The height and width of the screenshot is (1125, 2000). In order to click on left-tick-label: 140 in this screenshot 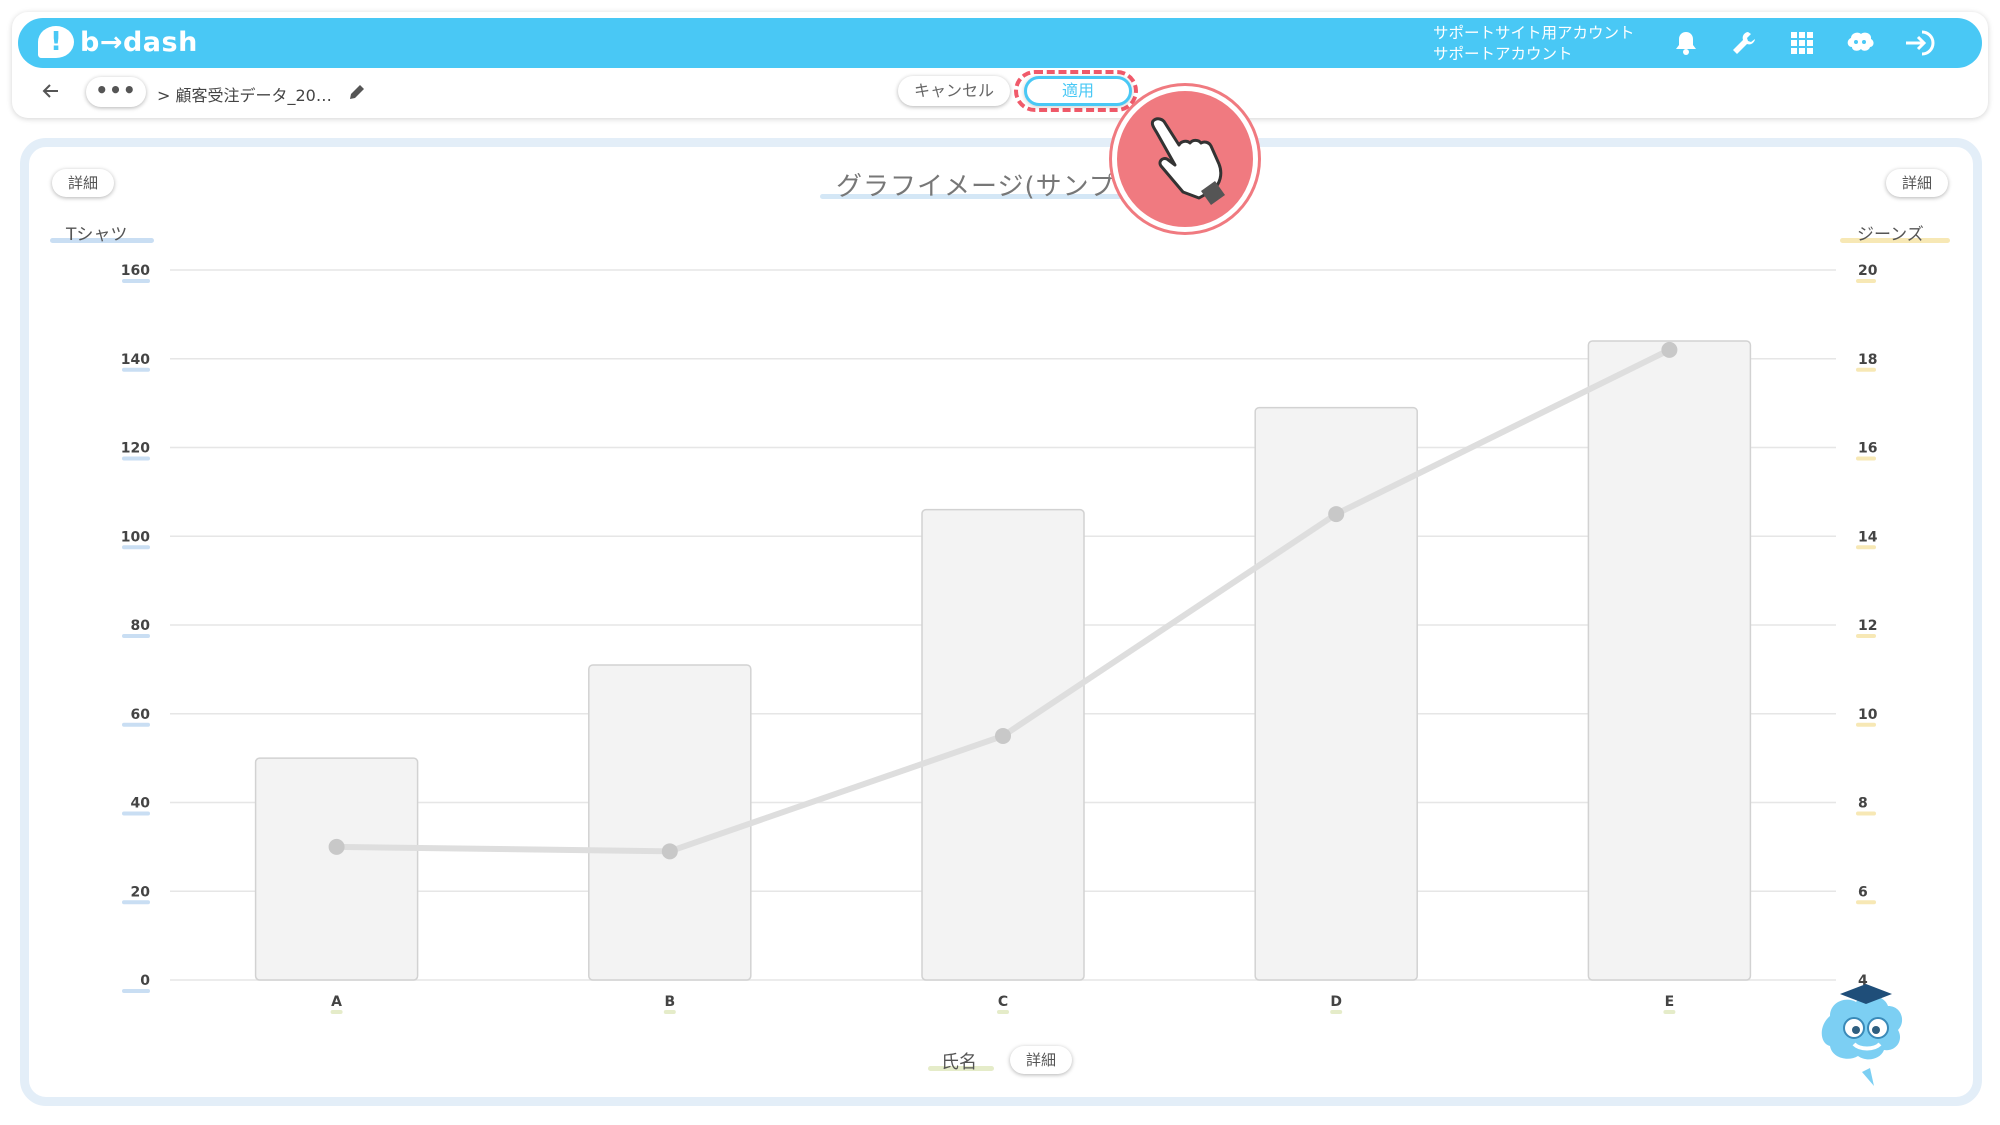, I will do `click(135, 360)`.